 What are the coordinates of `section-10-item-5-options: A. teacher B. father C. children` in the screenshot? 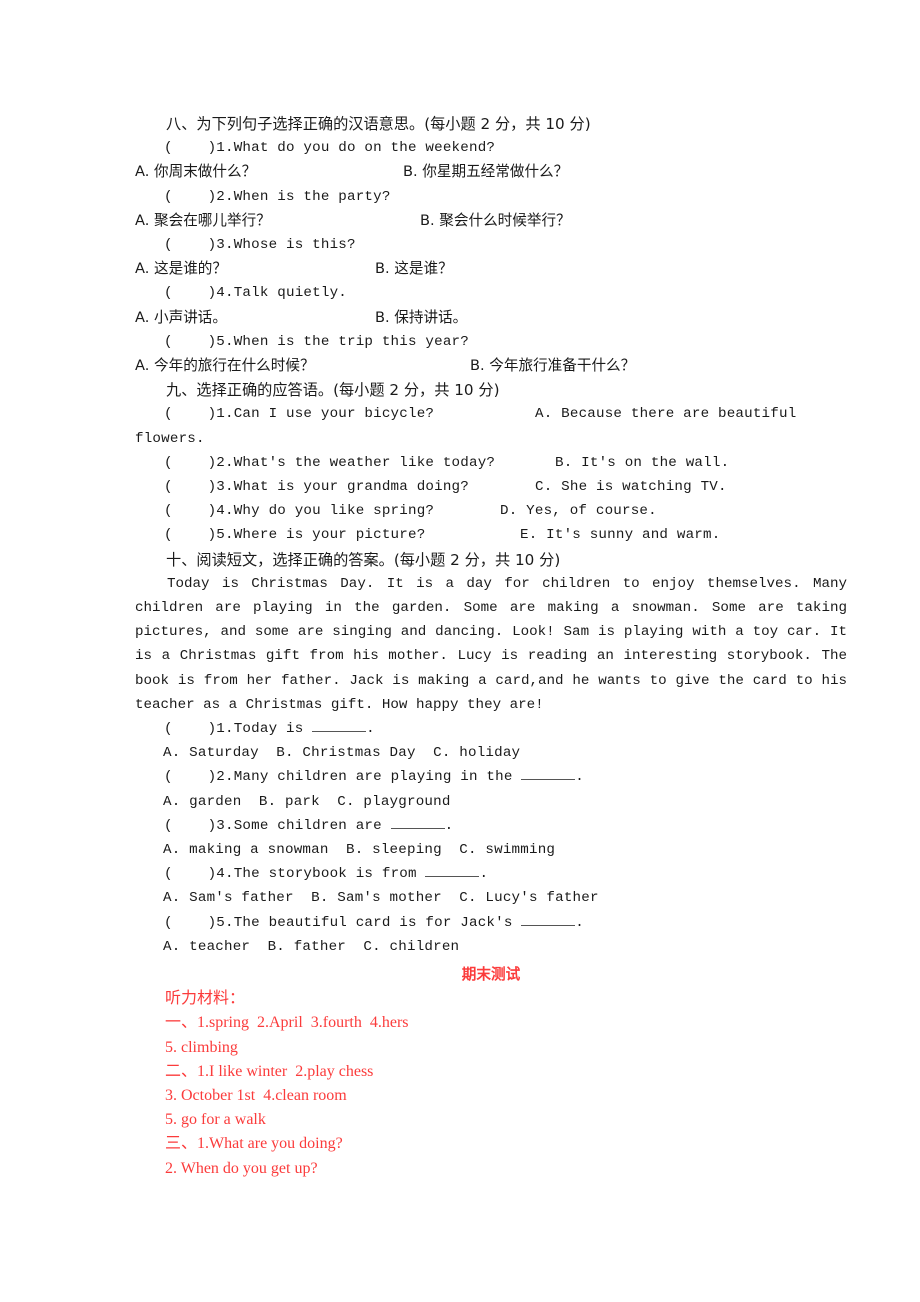 It's located at (491, 947).